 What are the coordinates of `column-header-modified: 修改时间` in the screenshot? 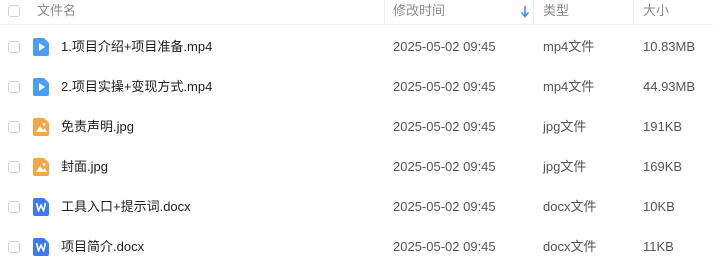 It's located at (419, 12).